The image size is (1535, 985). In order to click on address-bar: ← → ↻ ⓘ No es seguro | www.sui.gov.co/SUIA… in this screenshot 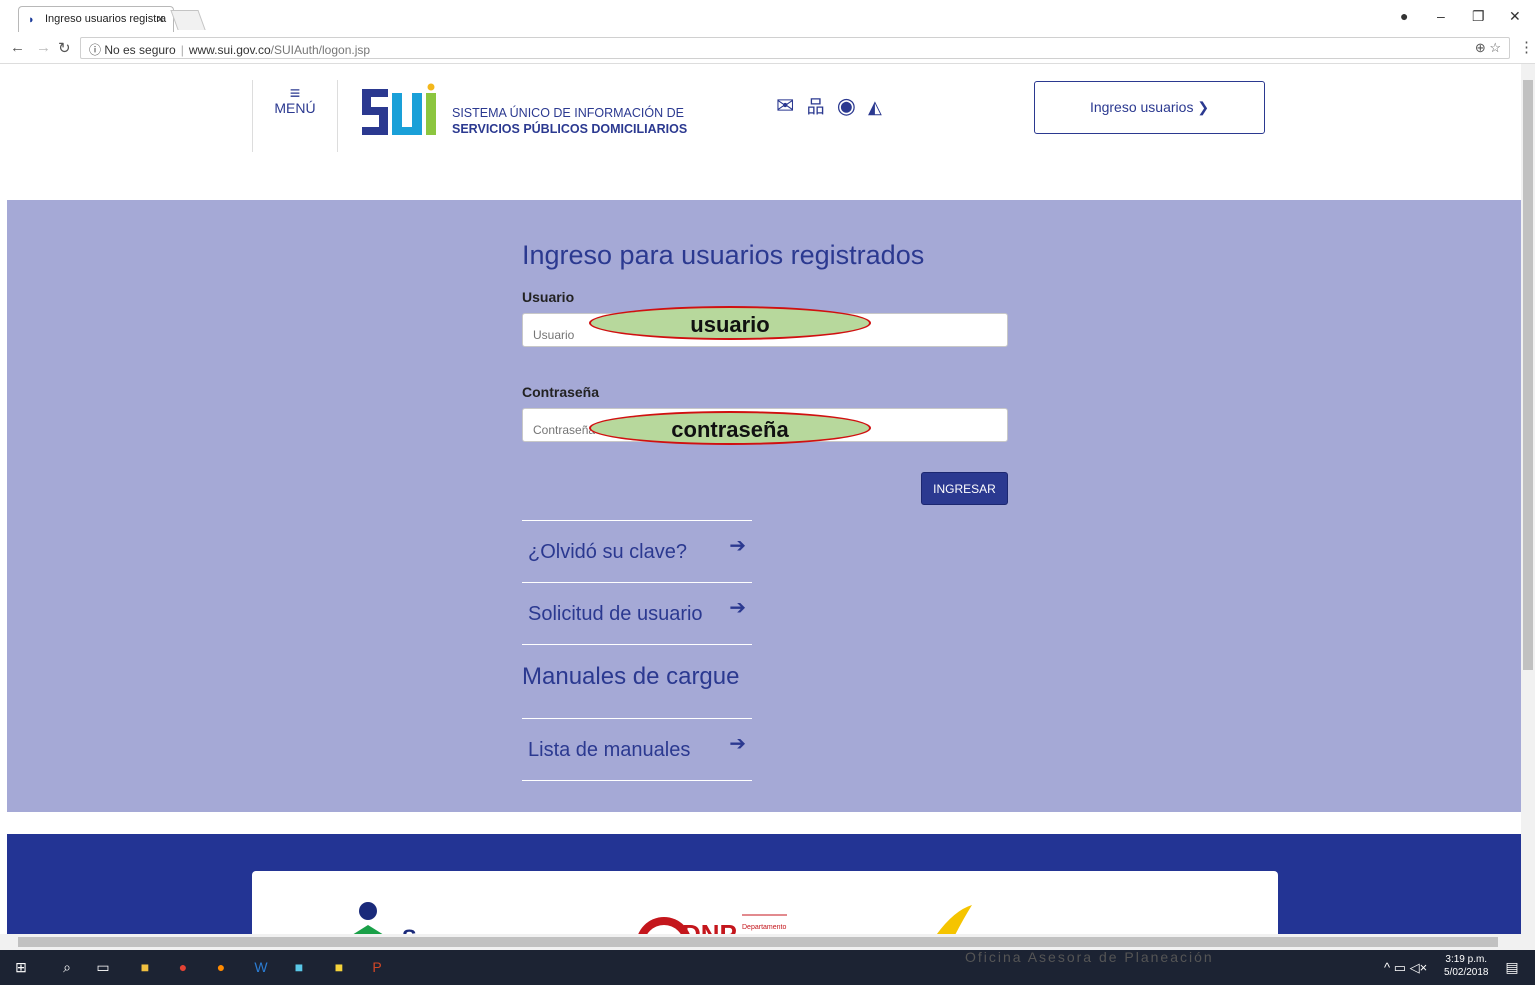, I will do `click(767, 48)`.